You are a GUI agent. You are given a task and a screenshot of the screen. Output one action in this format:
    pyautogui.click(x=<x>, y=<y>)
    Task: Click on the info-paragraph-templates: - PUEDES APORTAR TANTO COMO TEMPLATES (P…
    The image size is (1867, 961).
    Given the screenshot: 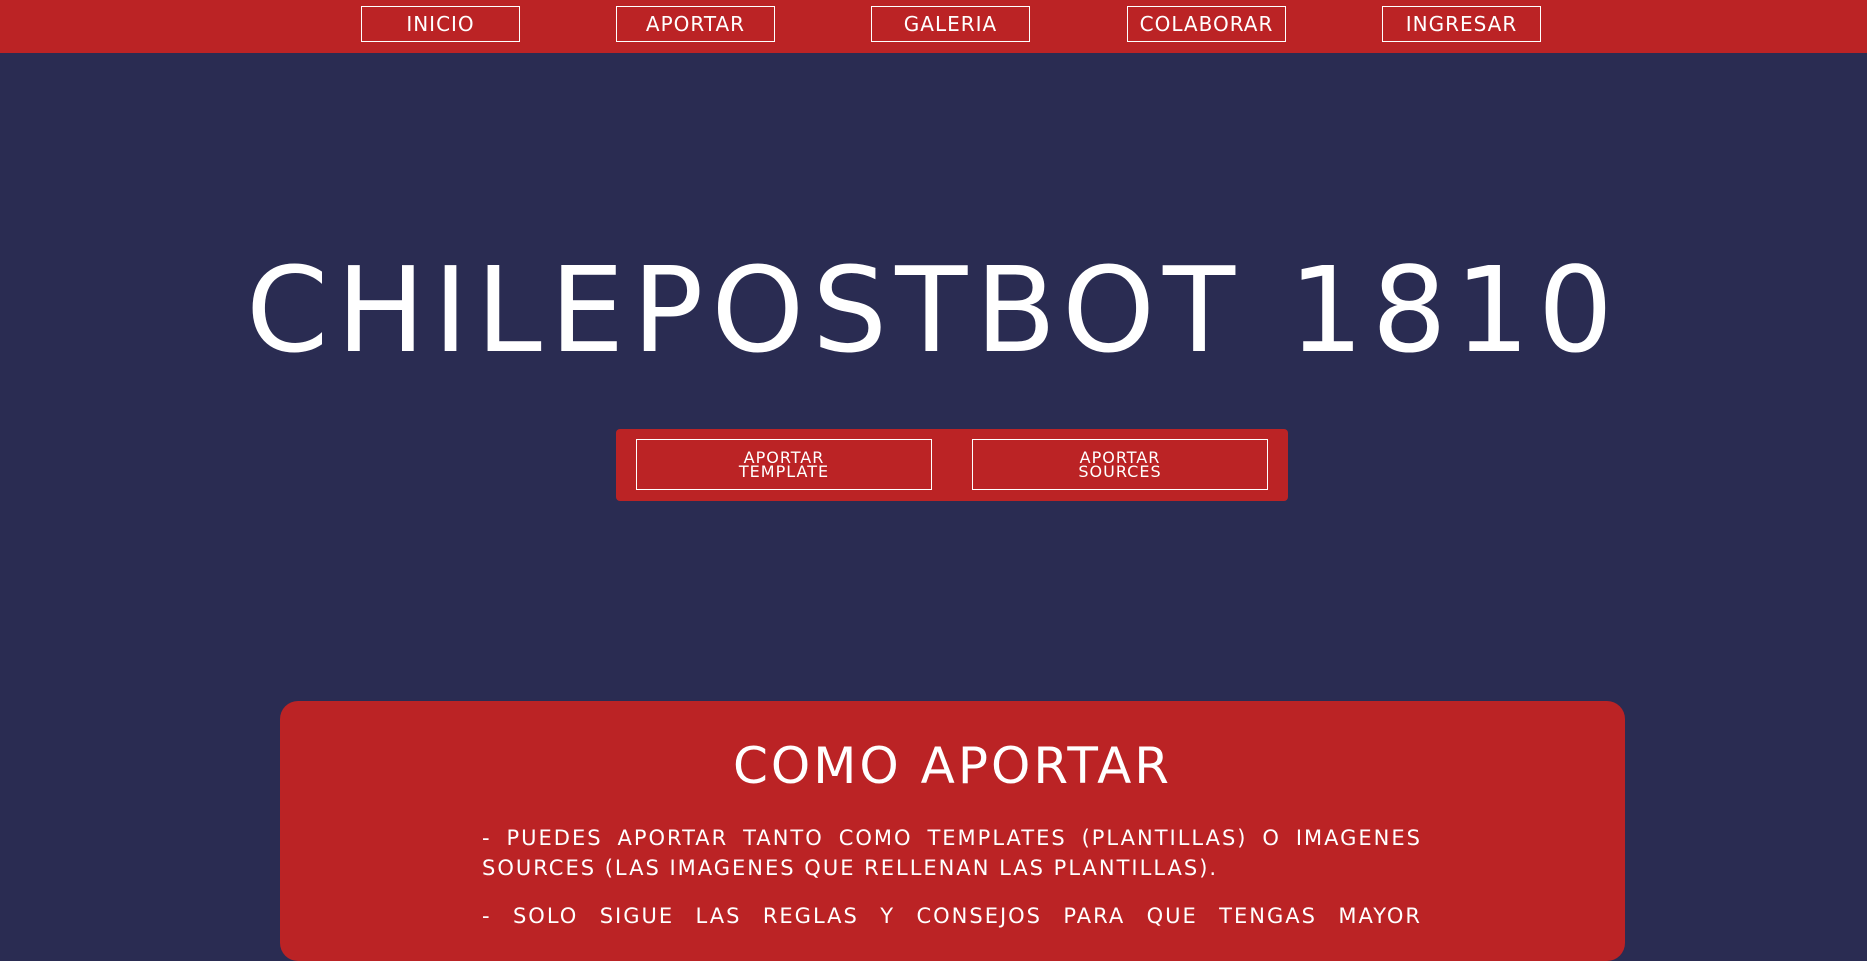 What is the action you would take?
    pyautogui.click(x=952, y=853)
    